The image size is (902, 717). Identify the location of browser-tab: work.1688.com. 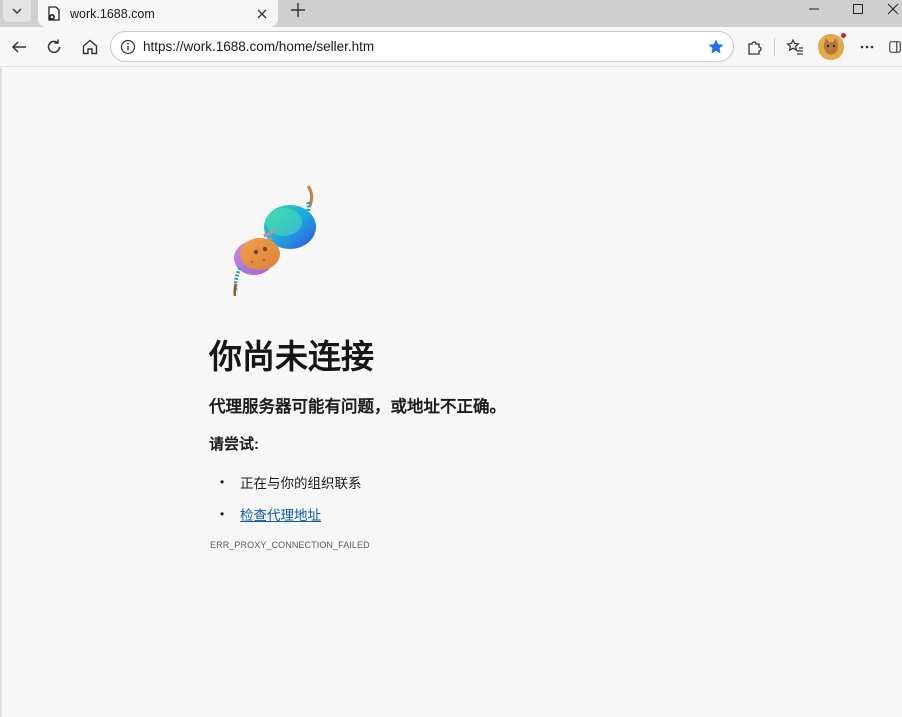
(158, 13).